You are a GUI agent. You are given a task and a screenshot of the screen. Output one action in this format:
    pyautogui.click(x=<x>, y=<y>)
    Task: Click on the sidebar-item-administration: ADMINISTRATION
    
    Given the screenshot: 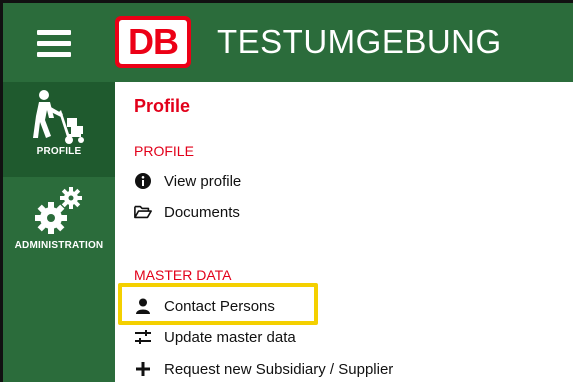 What is the action you would take?
    pyautogui.click(x=59, y=227)
    